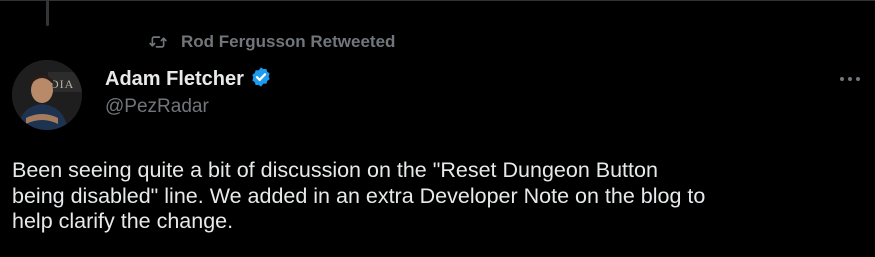 The width and height of the screenshot is (875, 257). What do you see at coordinates (288, 41) in the screenshot?
I see `retweet-label: Rod Fergusson Retweeted` at bounding box center [288, 41].